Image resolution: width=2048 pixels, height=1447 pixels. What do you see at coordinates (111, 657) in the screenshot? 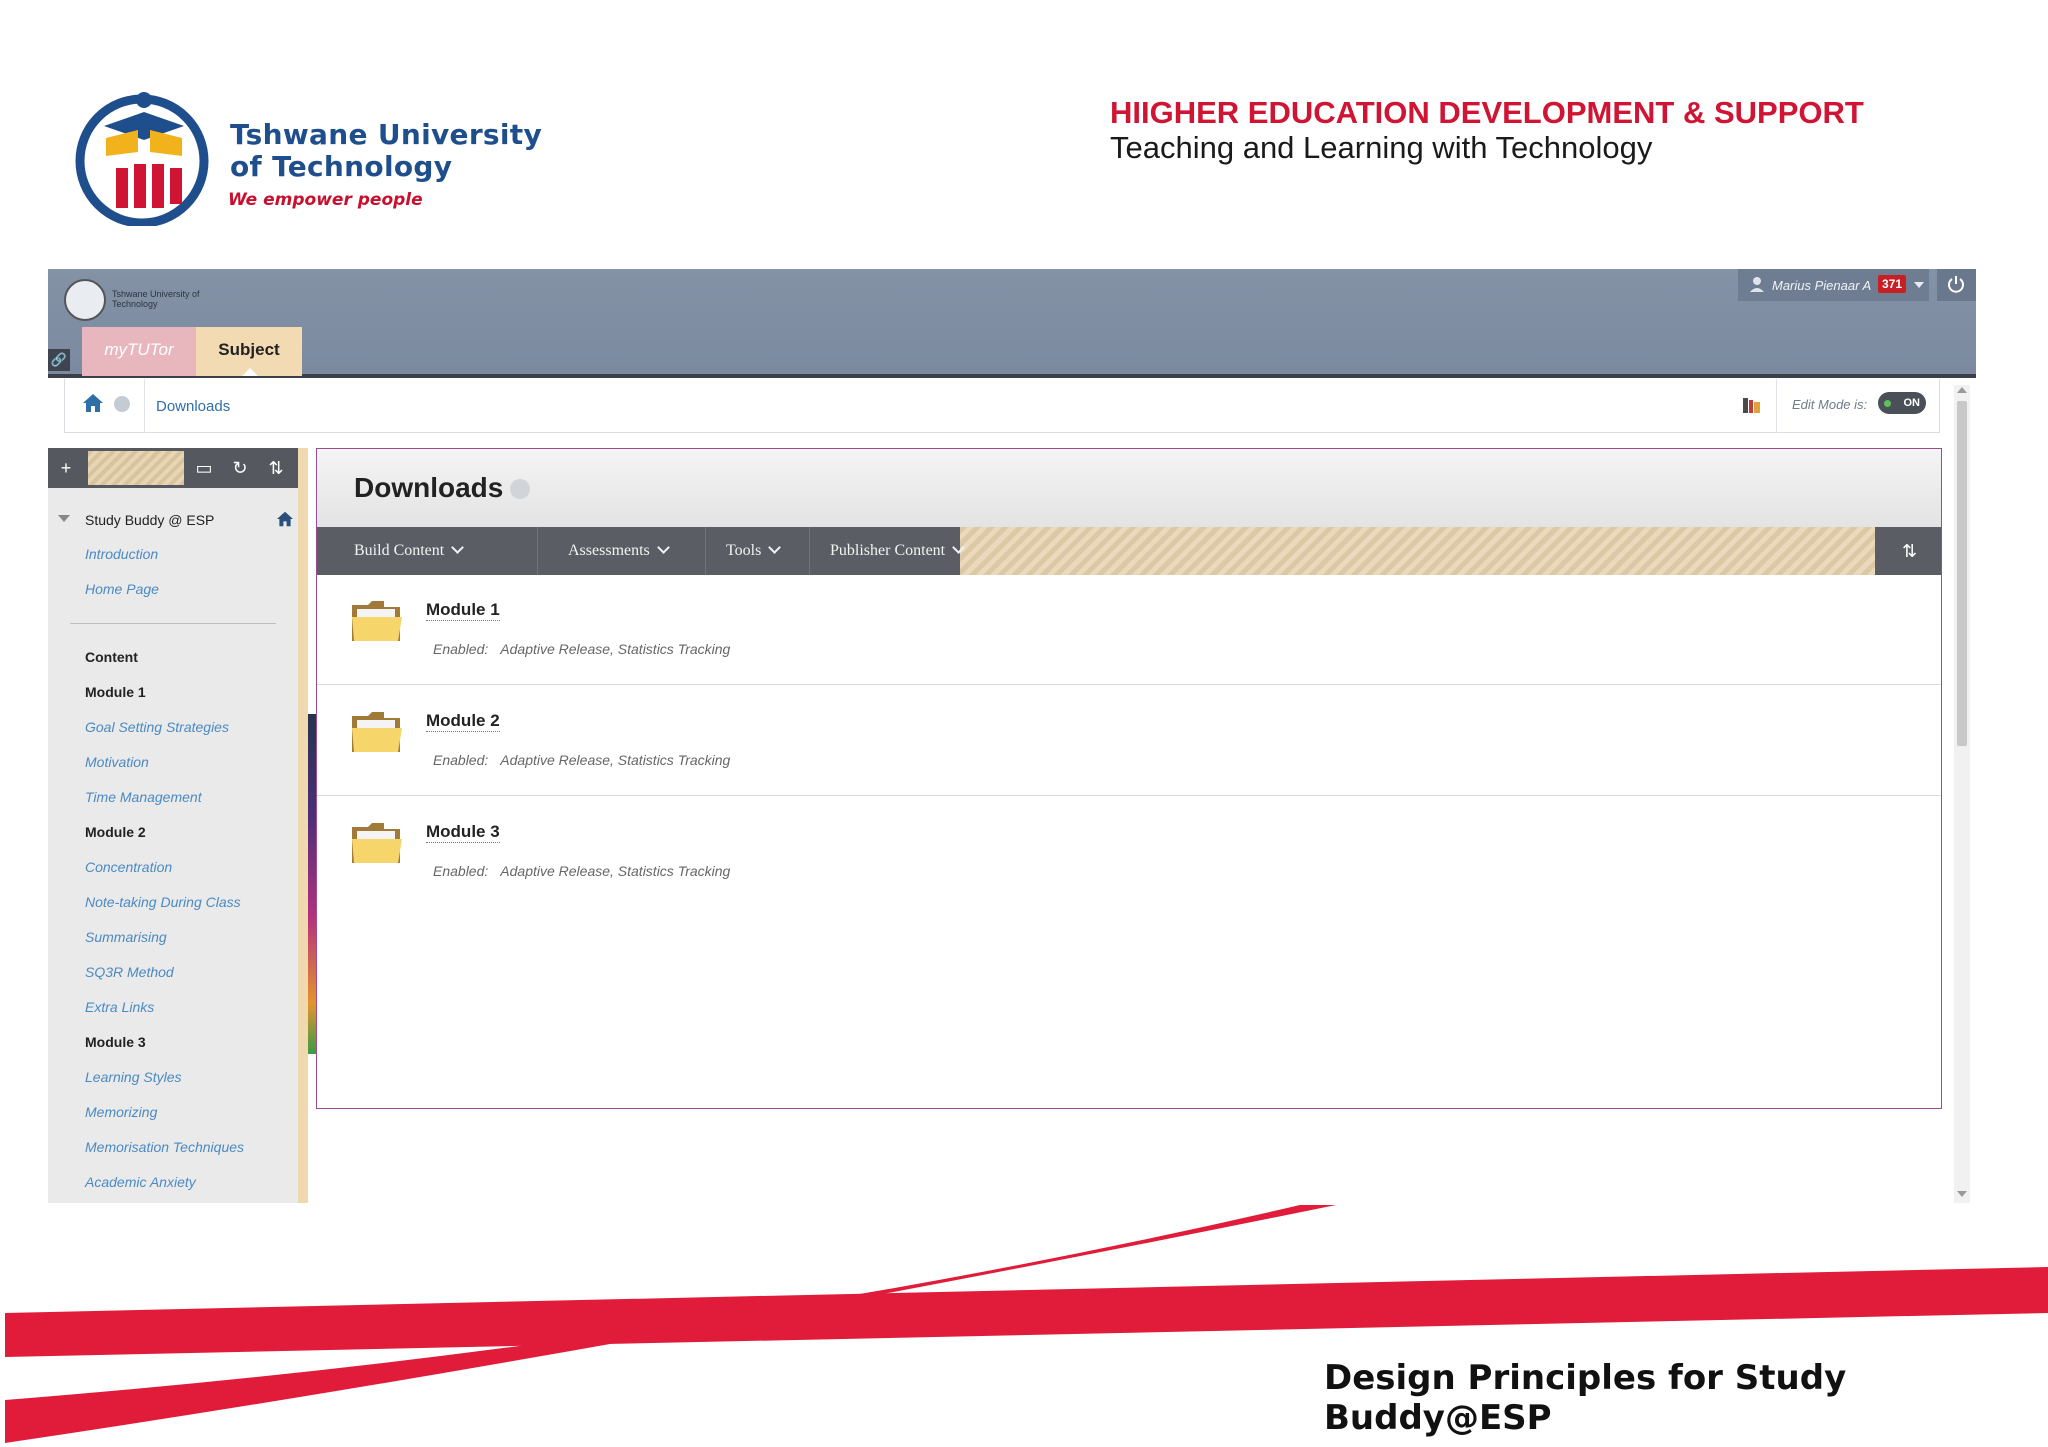
I see `menu-heading-content: Content` at bounding box center [111, 657].